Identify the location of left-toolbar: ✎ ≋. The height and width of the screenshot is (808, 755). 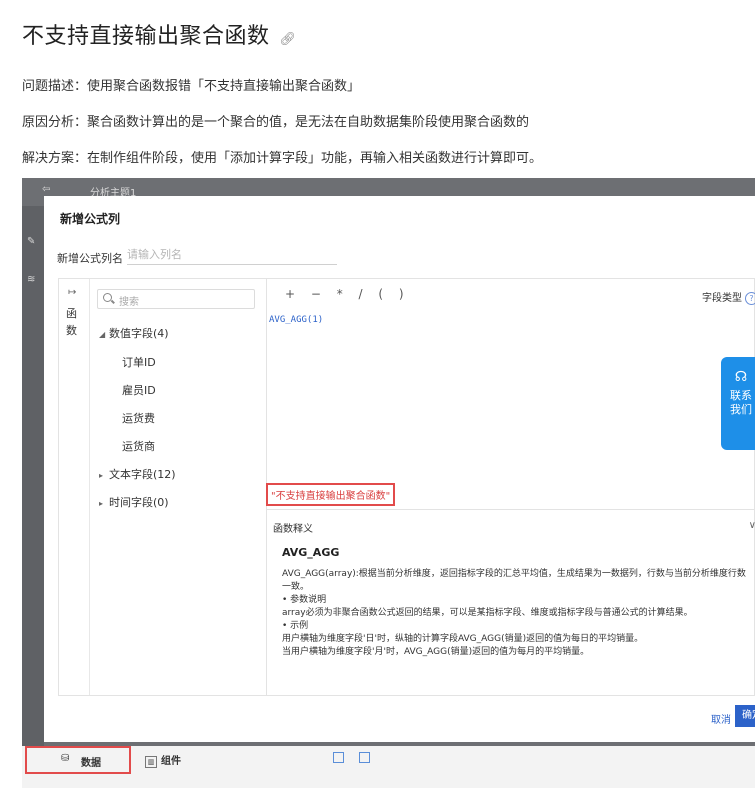
(33, 478).